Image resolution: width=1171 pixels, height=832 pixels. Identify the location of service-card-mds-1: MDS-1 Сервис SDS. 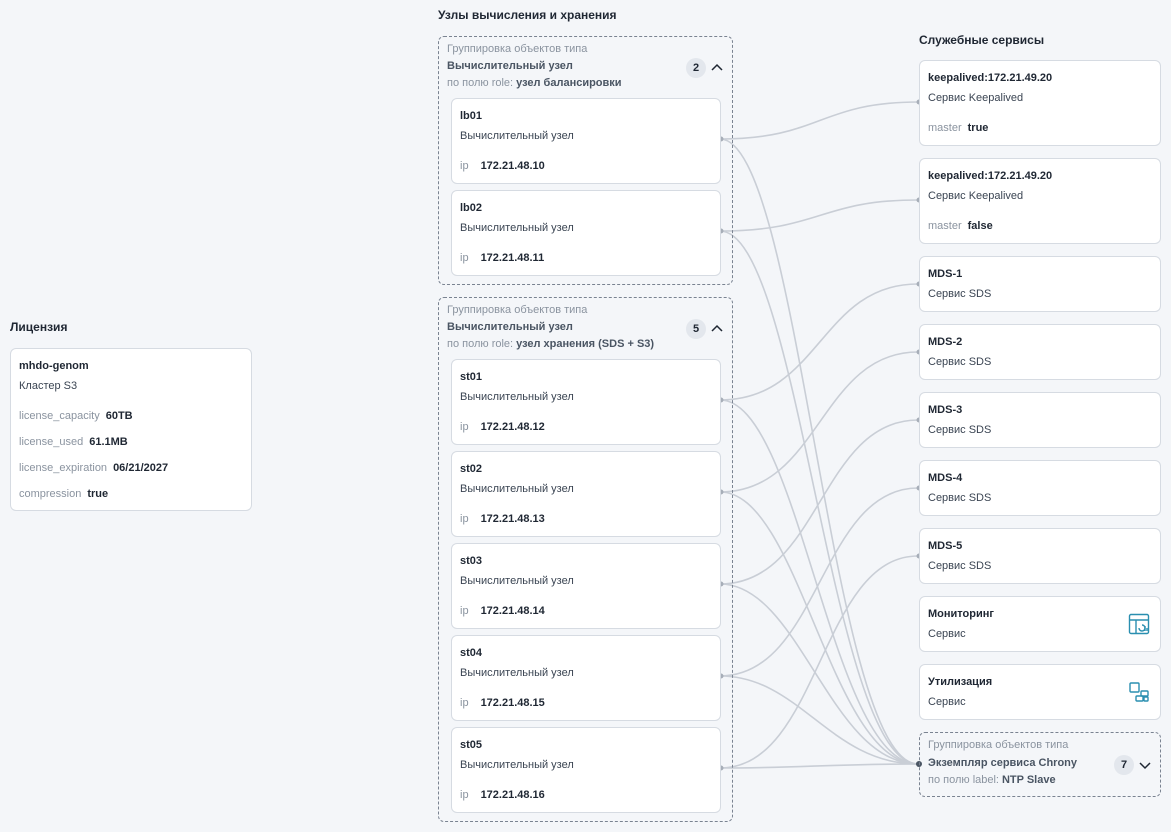
(1040, 284).